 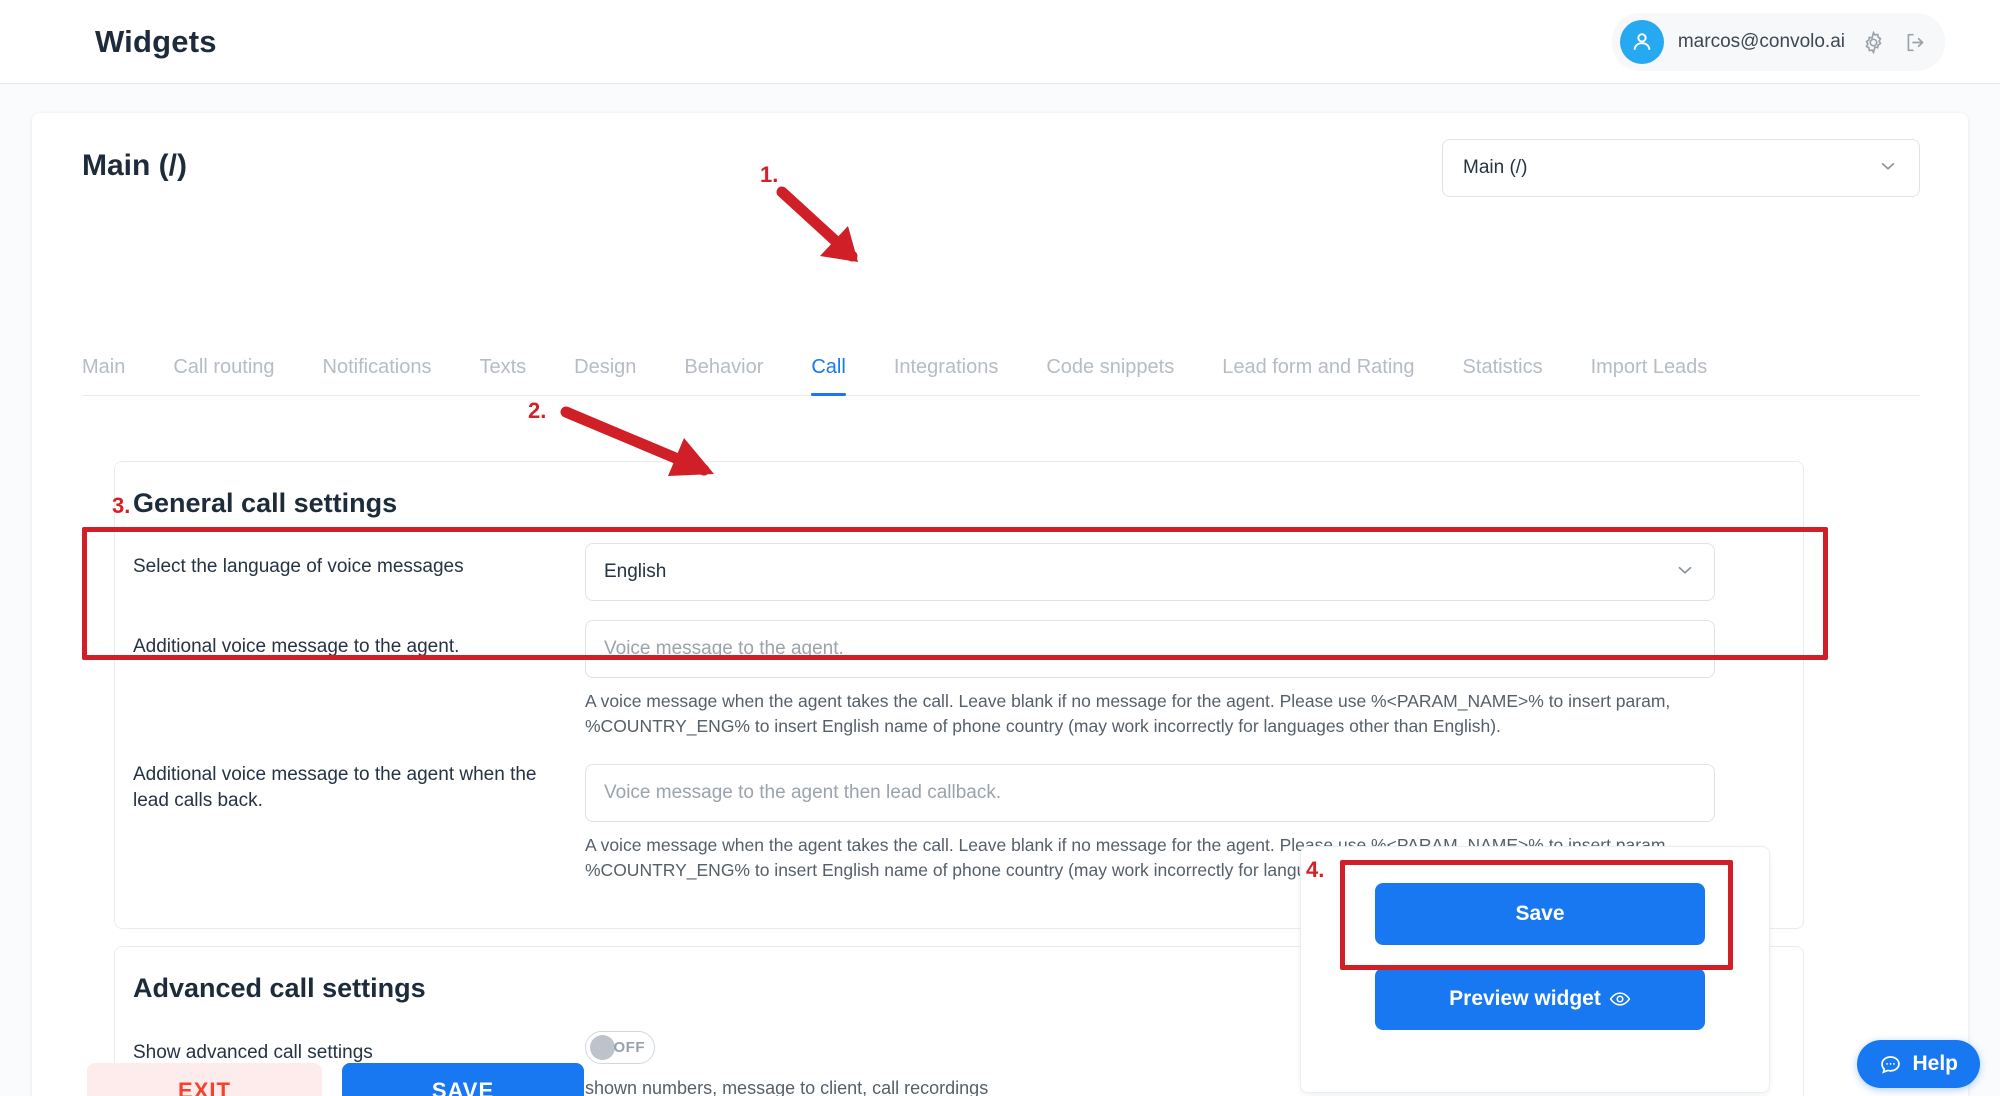 What do you see at coordinates (204, 1079) in the screenshot?
I see `exit-button: EXIT` at bounding box center [204, 1079].